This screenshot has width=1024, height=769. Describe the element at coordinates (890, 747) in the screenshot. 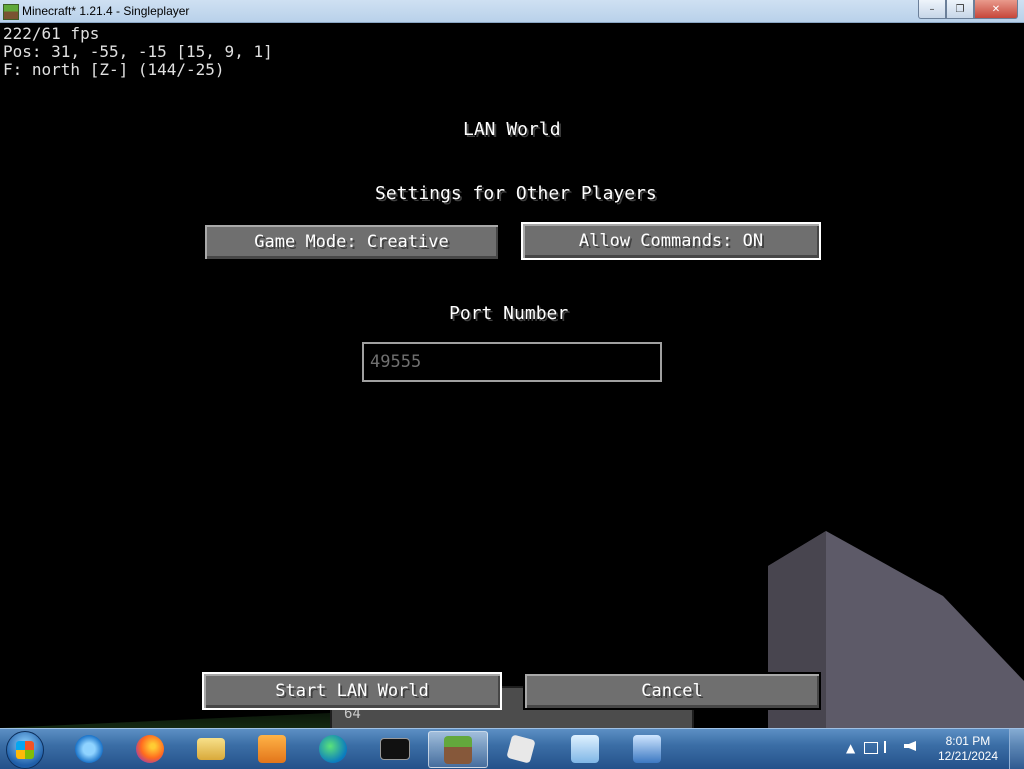

I see `action-center-flag-icon` at that location.